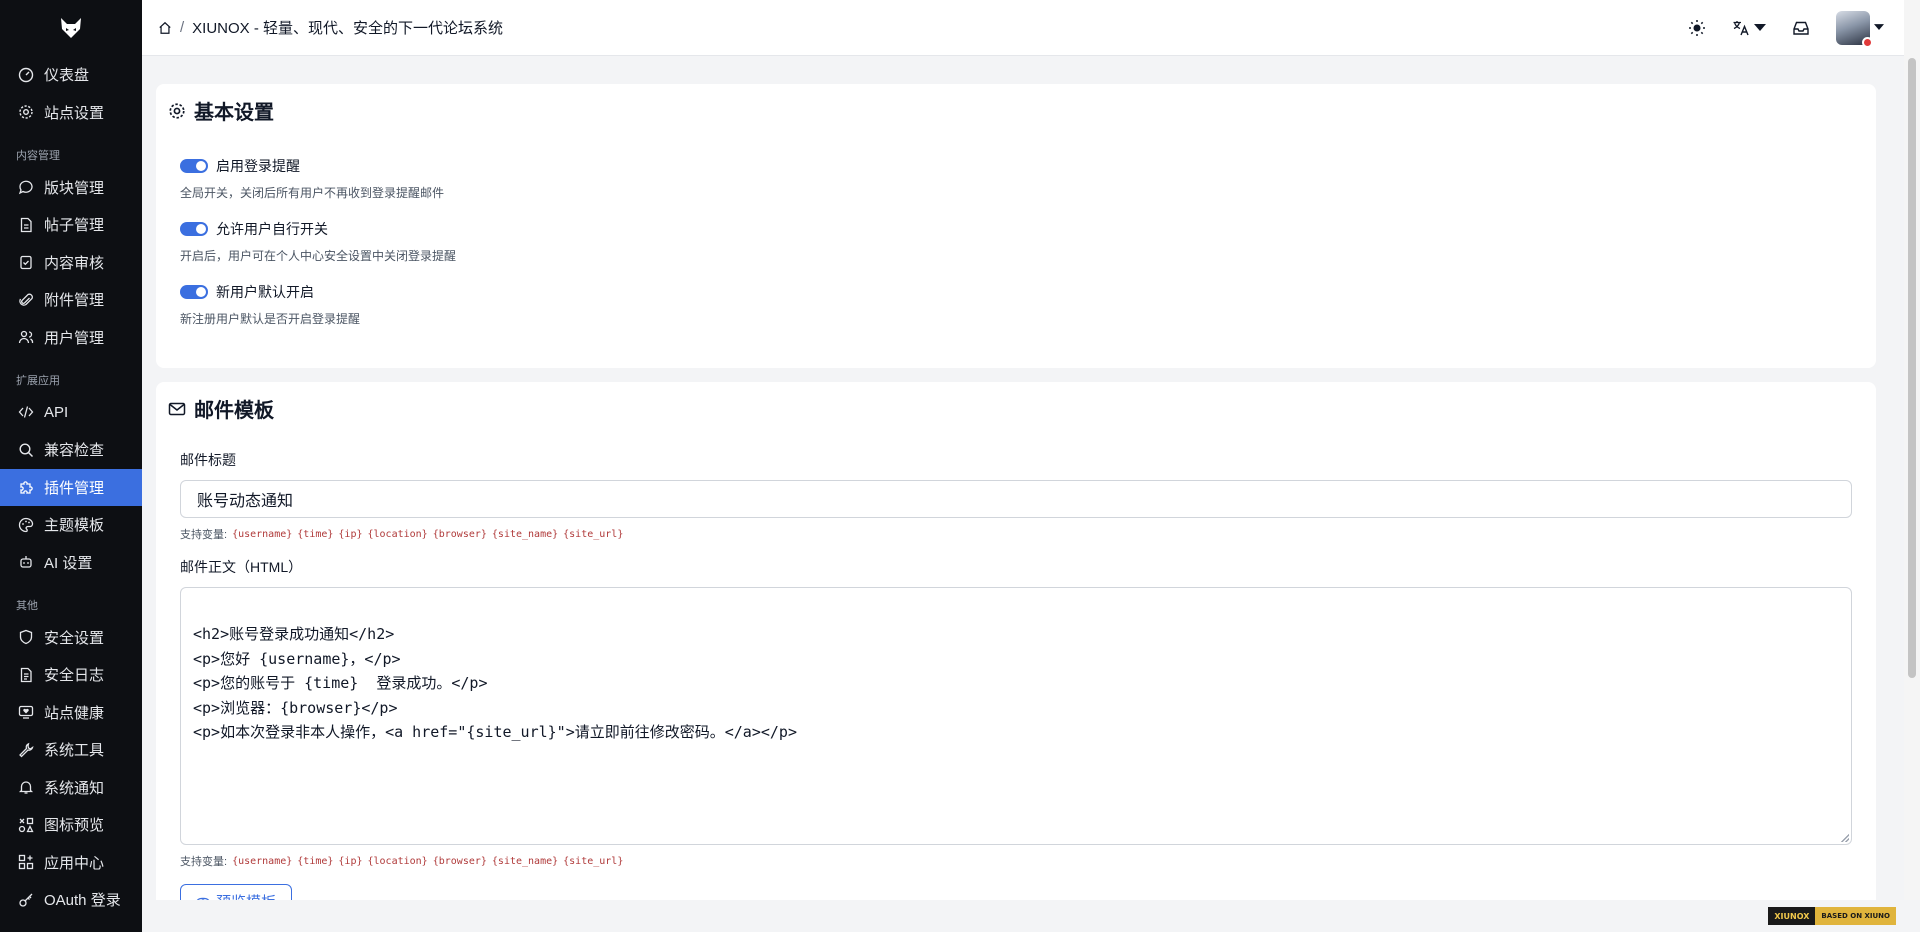  I want to click on sidebar-item-icon-preview: 图标预览, so click(71, 825).